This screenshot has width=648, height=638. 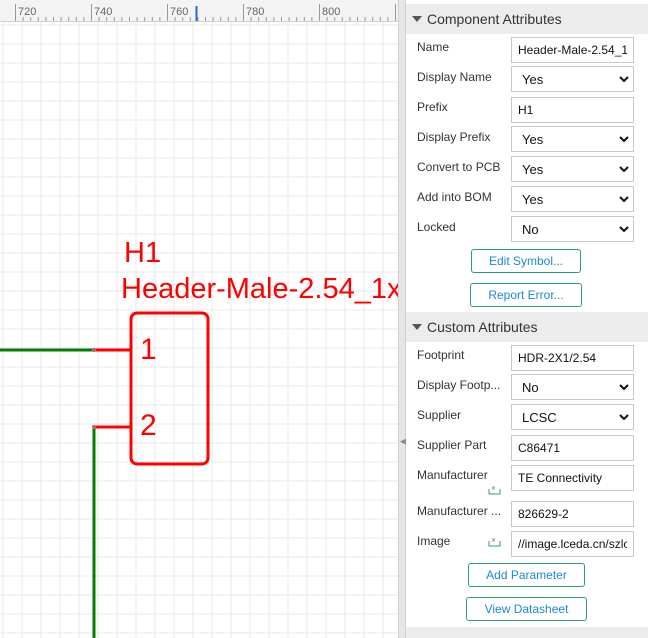 I want to click on component-designator: H1, so click(x=142, y=253).